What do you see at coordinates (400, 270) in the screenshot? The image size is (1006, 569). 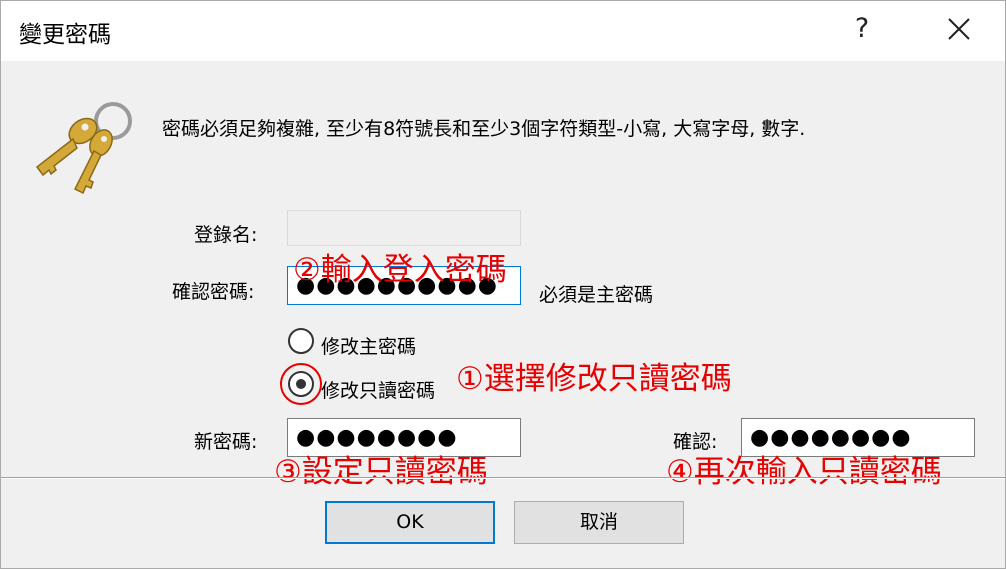 I see `annotation-step2: ②輸入登入密碼` at bounding box center [400, 270].